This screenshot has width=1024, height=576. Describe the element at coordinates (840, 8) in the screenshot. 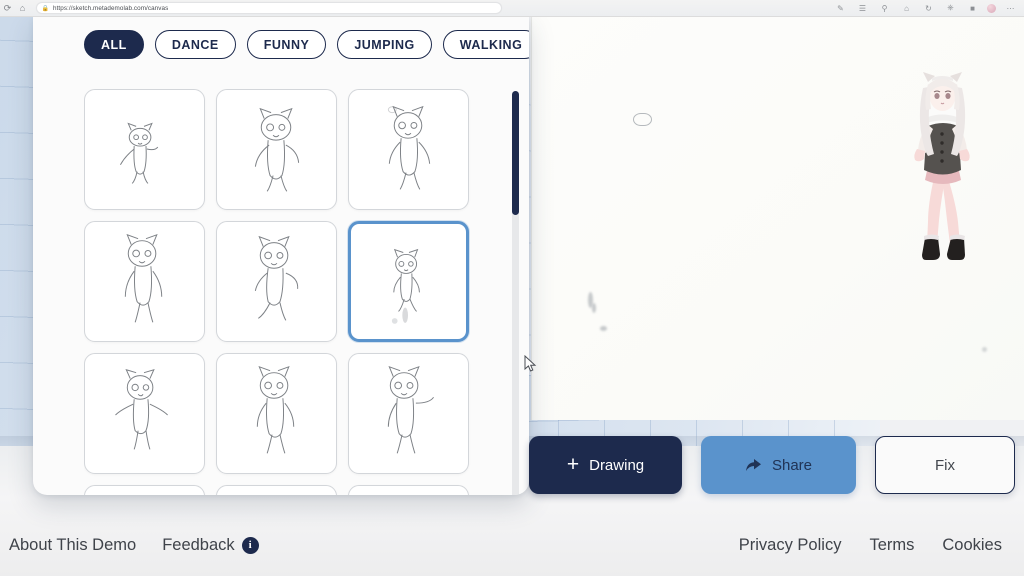

I see `pen-icon: ✎` at that location.